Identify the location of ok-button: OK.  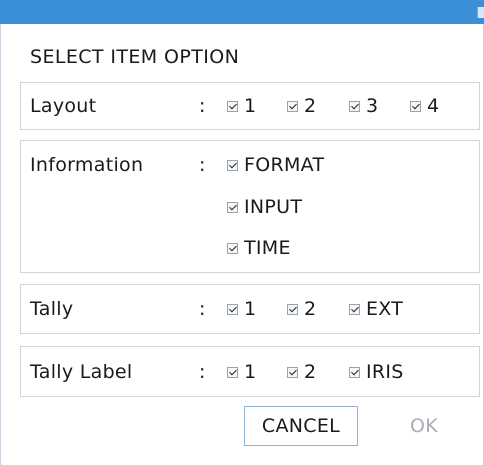
(424, 426).